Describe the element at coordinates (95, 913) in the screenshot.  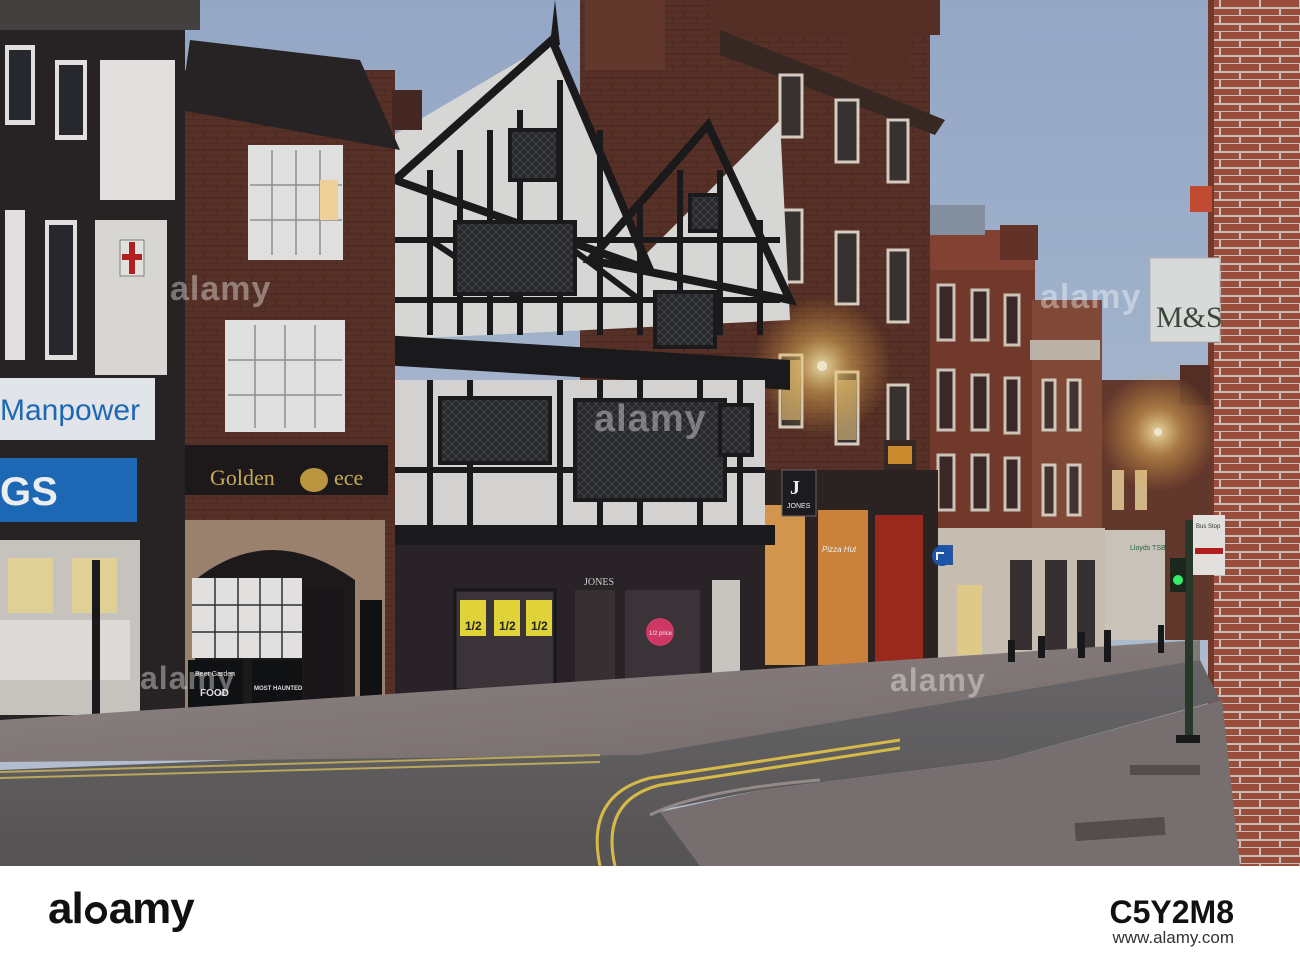
I see `logo-mark-icon` at that location.